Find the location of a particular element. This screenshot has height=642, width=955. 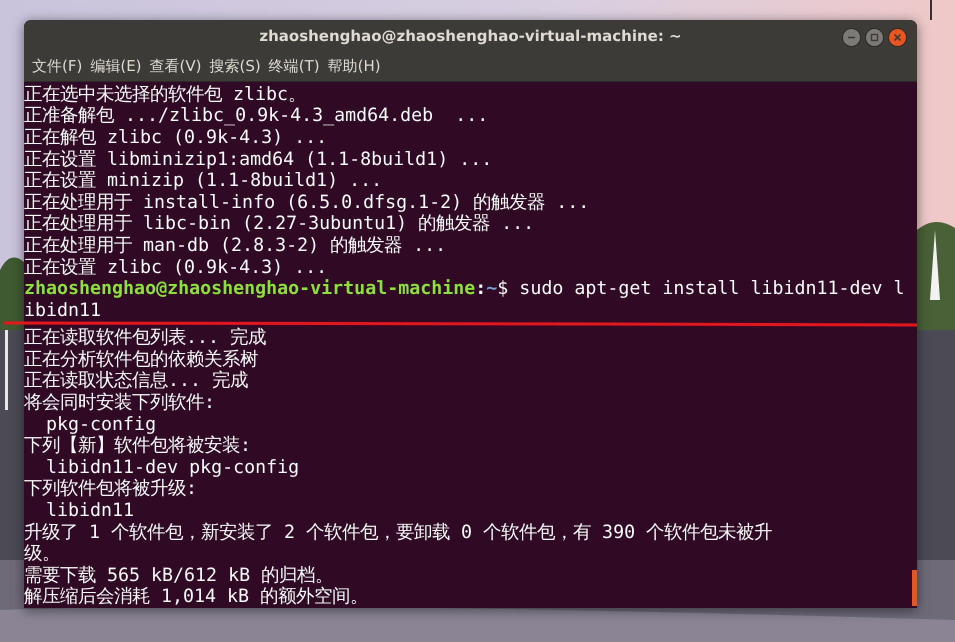

terminal-line: pkg-config is located at coordinates (100, 425).